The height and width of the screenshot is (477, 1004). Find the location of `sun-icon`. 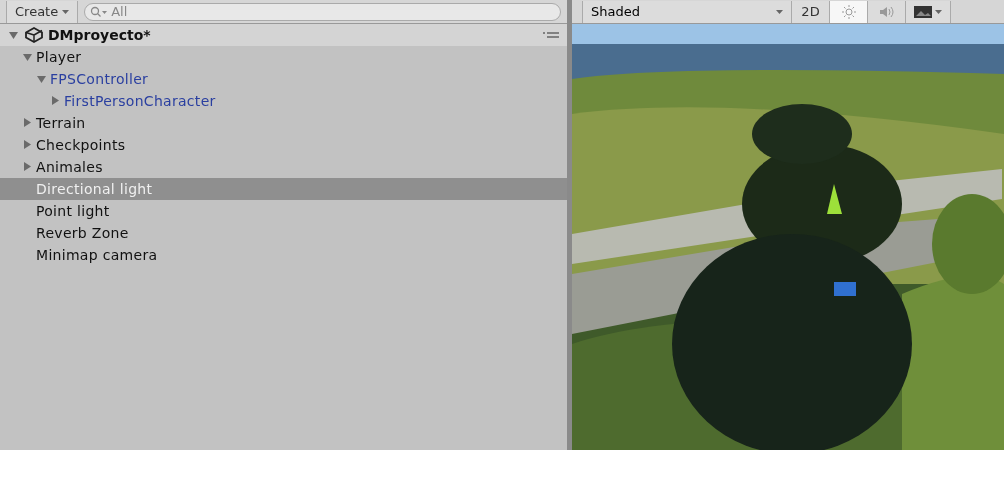

sun-icon is located at coordinates (848, 11).